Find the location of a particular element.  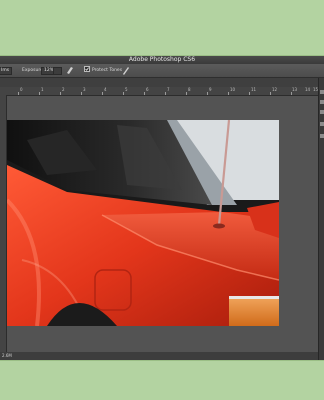

window-title: Adobe Photoshop CS6 is located at coordinates (162, 59).